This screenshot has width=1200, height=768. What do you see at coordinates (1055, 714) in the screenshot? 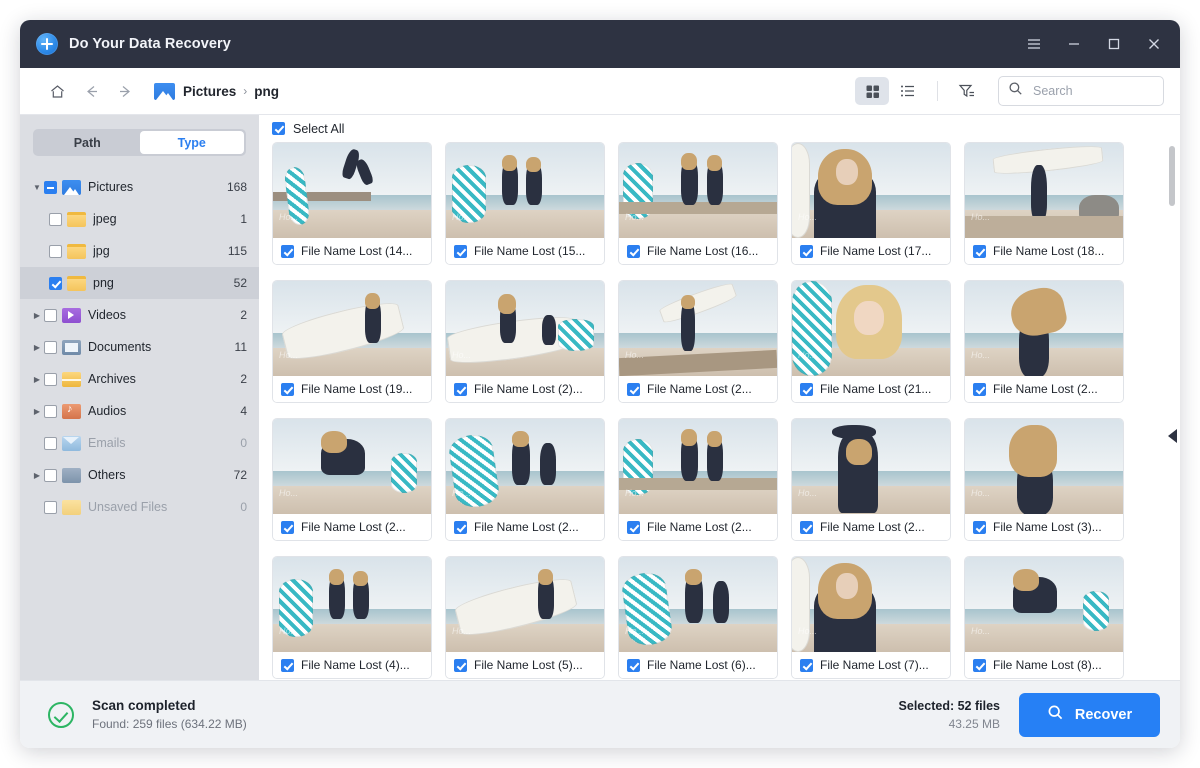
I see `search-icon` at bounding box center [1055, 714].